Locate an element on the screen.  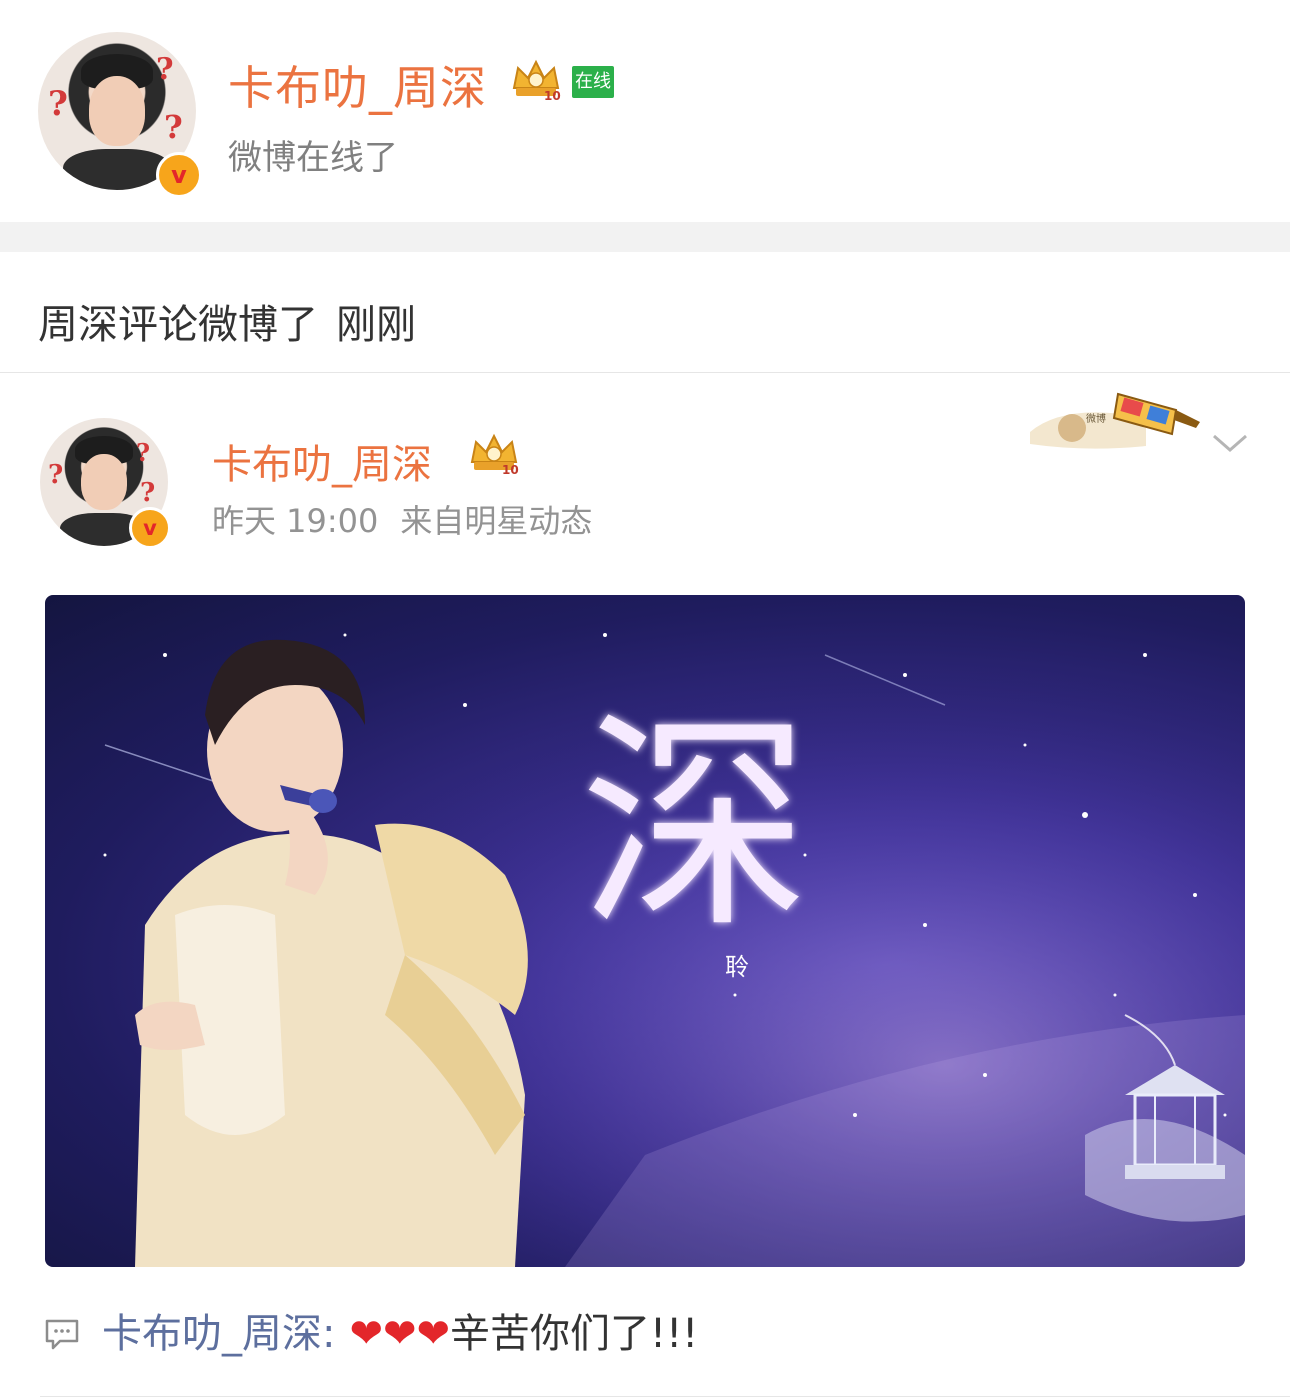
section-gap is located at coordinates (645, 237).